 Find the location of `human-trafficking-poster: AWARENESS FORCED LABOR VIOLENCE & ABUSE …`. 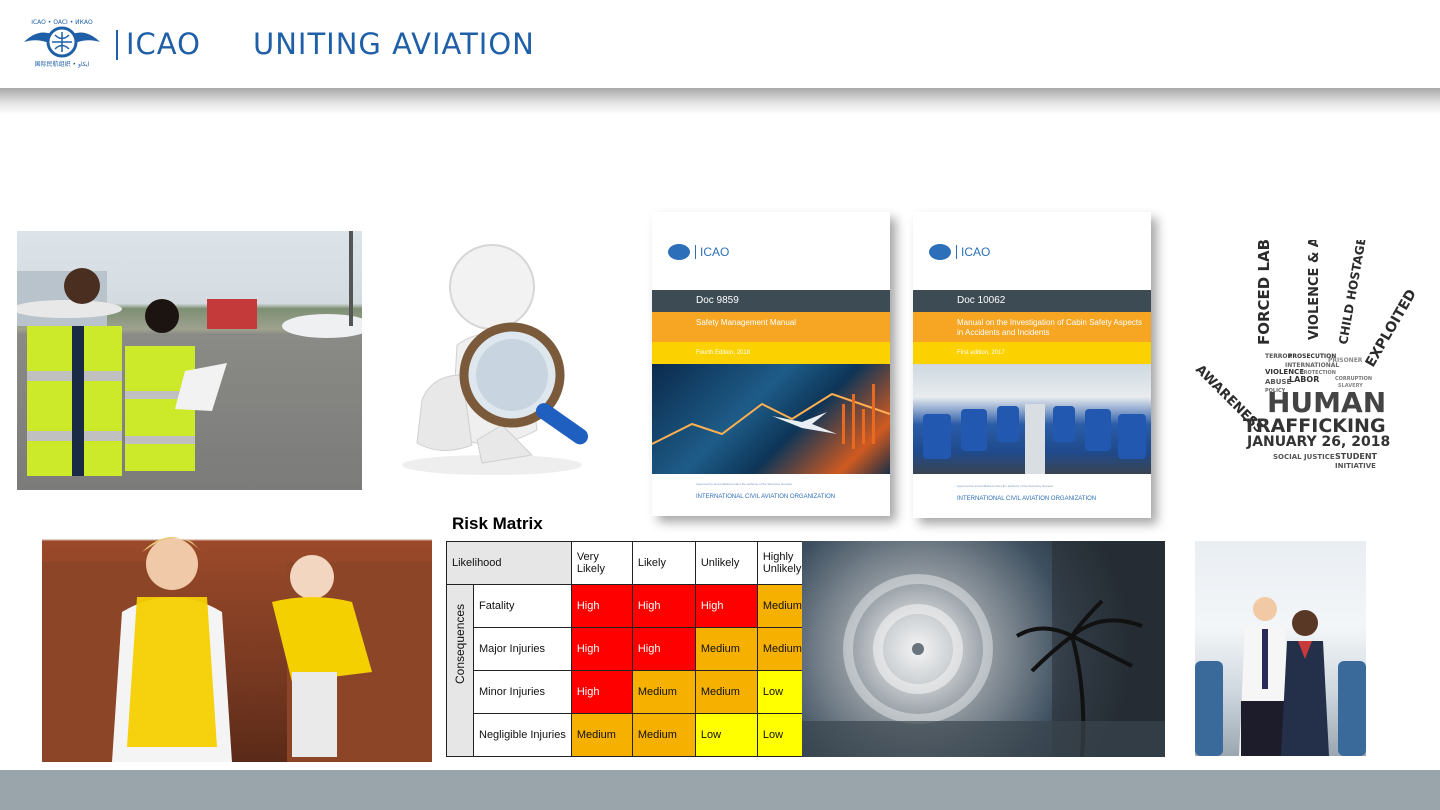

human-trafficking-poster: AWARENESS FORCED LABOR VIOLENCE & ABUSE … is located at coordinates (1300, 357).